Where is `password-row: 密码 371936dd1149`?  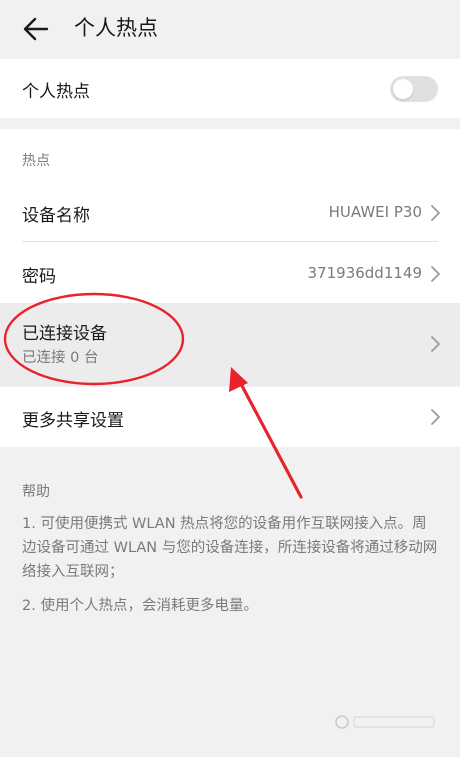 password-row: 密码 371936dd1149 is located at coordinates (230, 272).